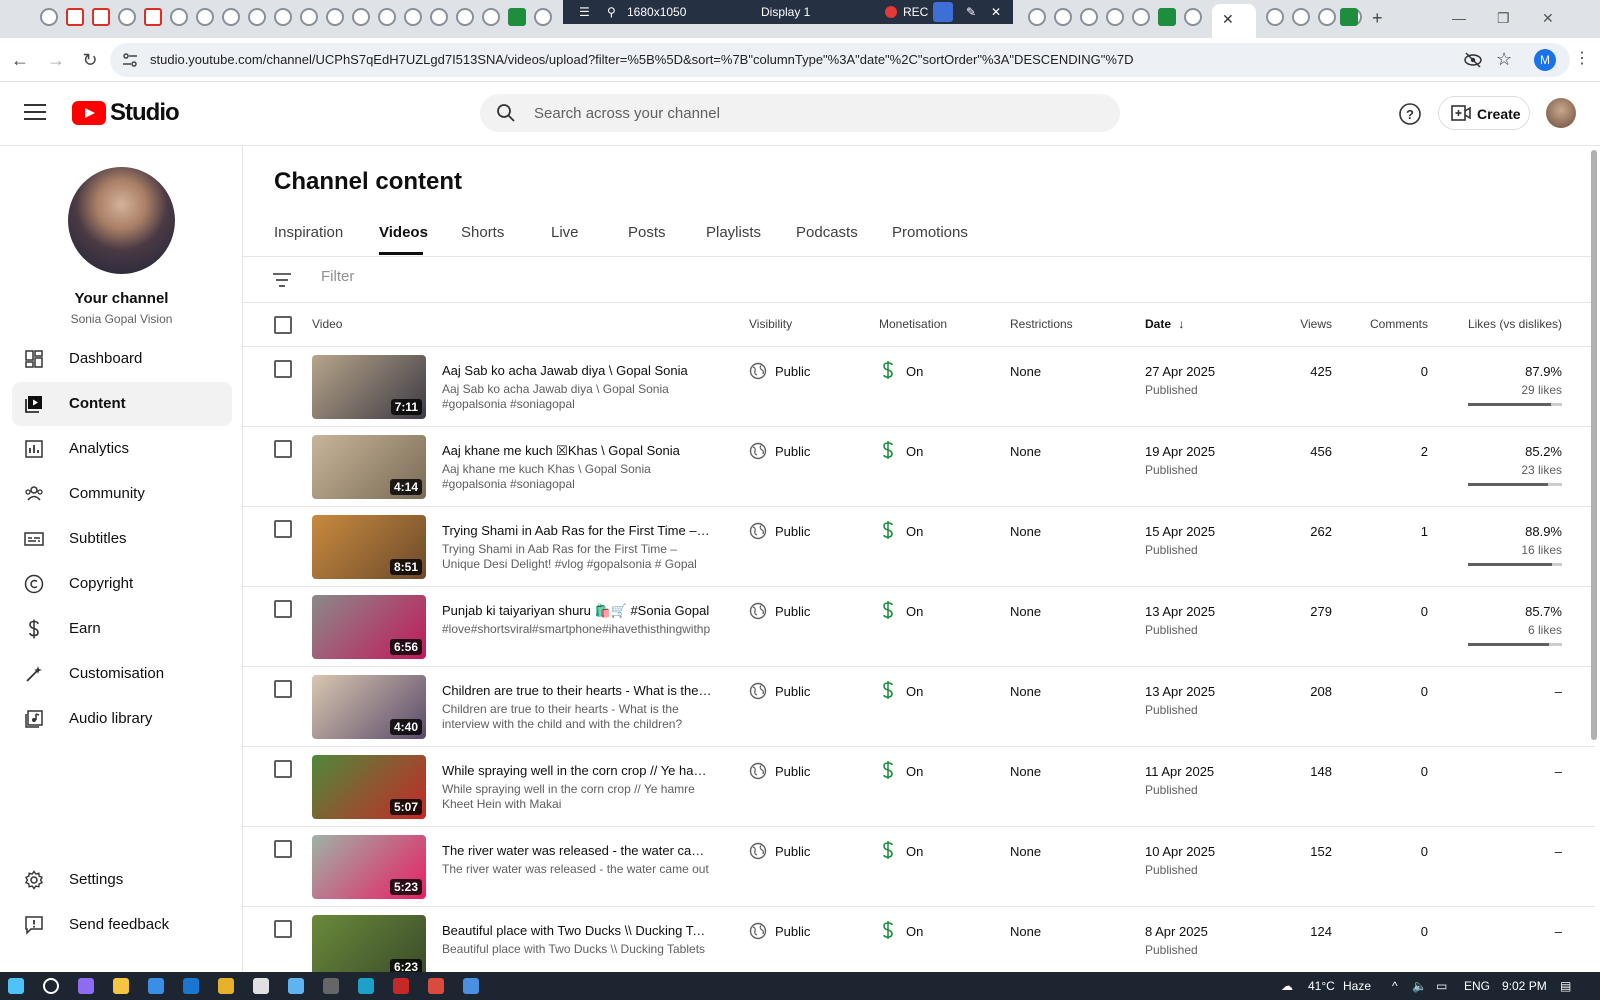 Image resolution: width=1600 pixels, height=1000 pixels. I want to click on create-button: Create, so click(1484, 113).